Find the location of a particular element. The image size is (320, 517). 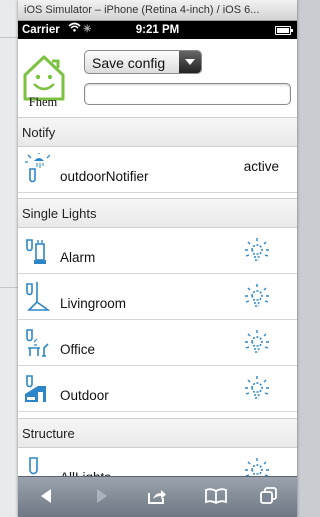

item-label: outdoorNotifier is located at coordinates (104, 176).